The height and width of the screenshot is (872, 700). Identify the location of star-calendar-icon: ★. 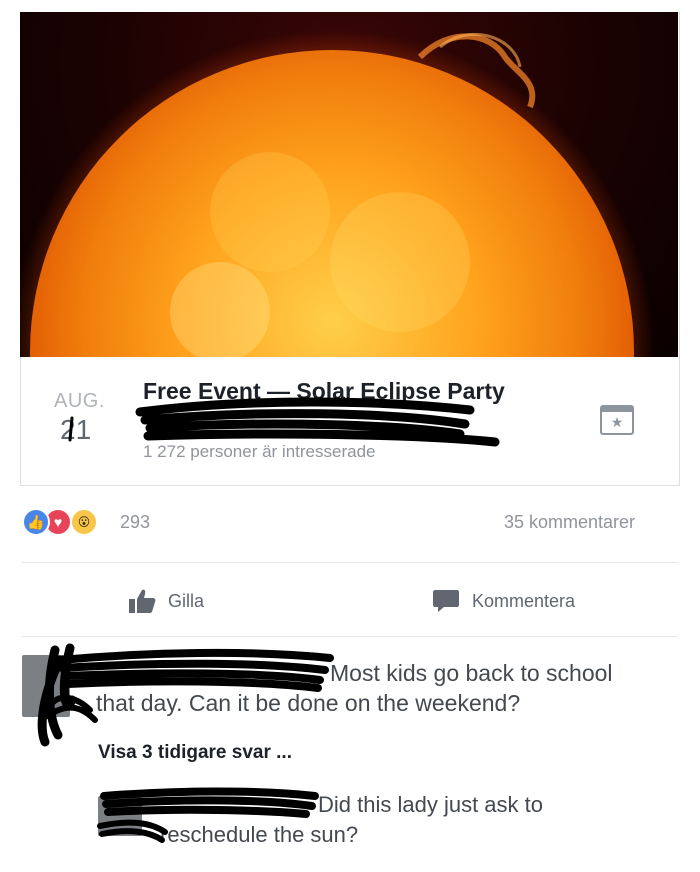
(617, 422).